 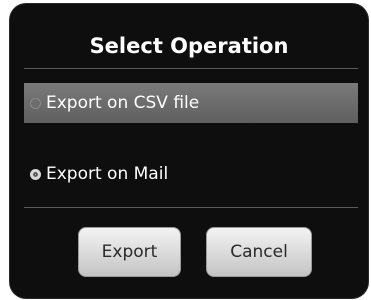 I want to click on option-export-csv: Export on CSV file, so click(x=191, y=103).